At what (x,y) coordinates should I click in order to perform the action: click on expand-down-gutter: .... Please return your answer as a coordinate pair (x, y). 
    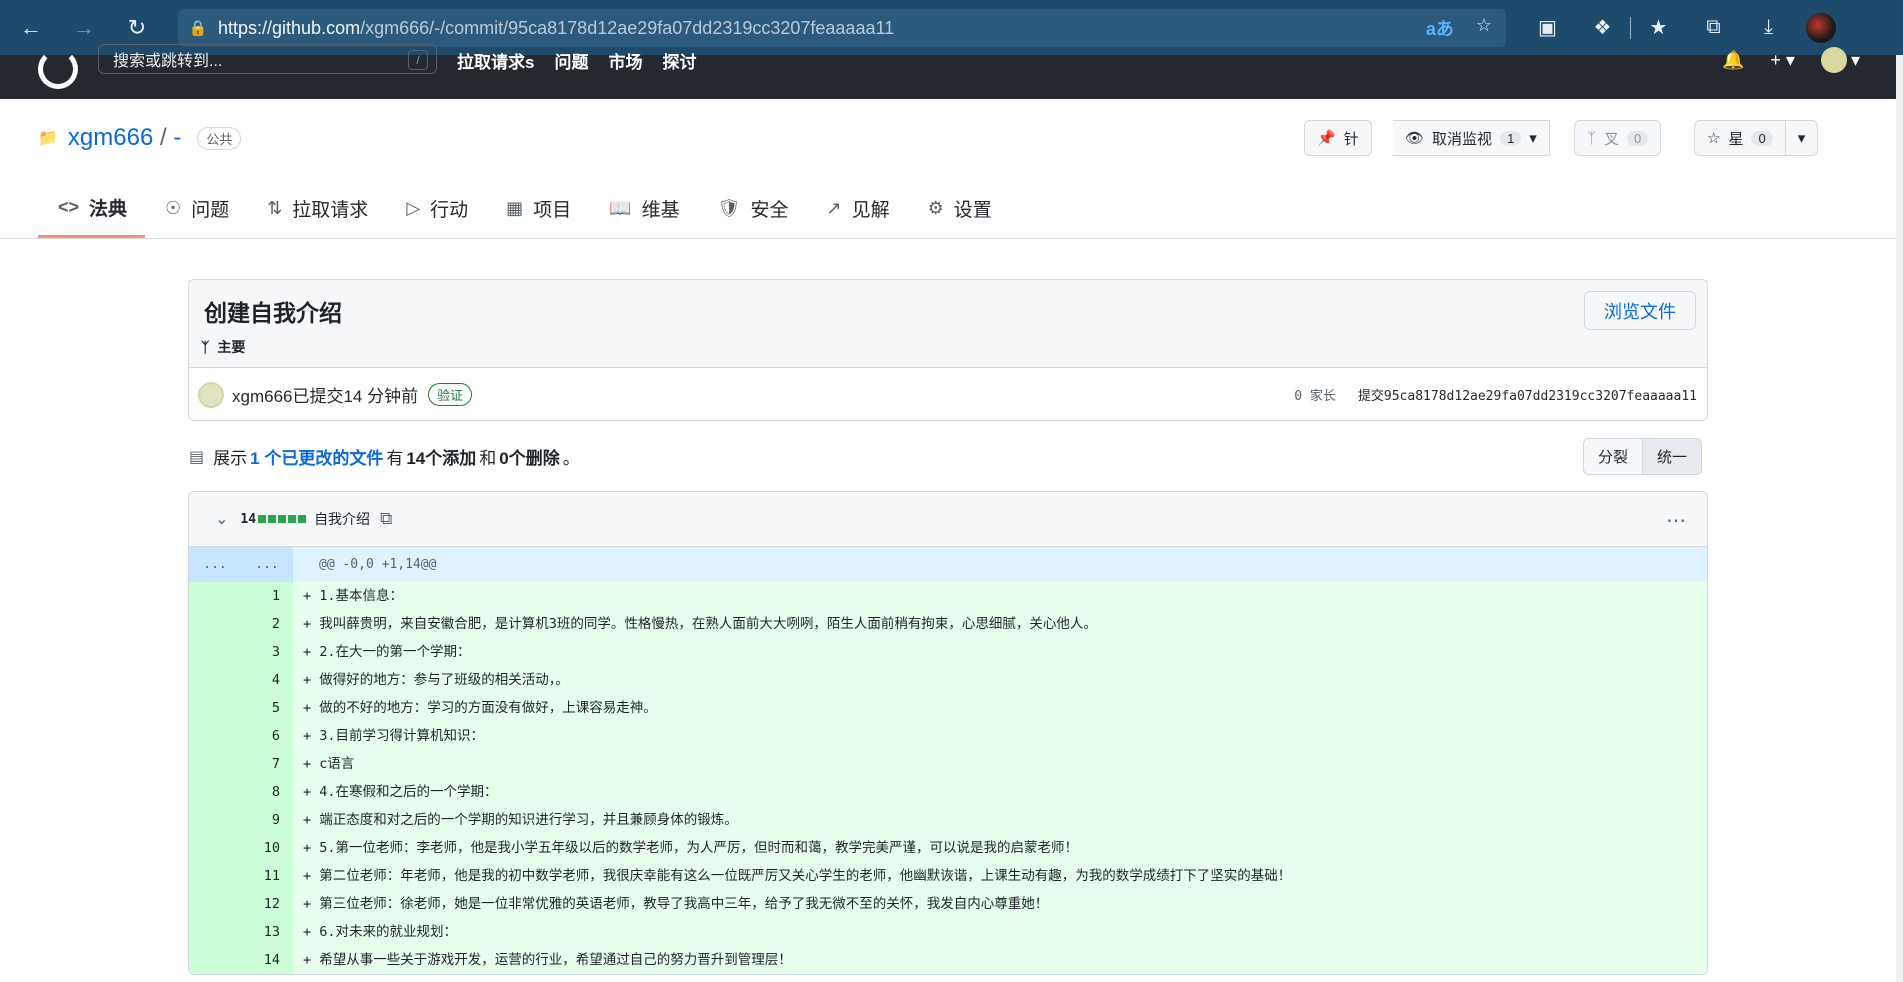
    Looking at the image, I should click on (267, 564).